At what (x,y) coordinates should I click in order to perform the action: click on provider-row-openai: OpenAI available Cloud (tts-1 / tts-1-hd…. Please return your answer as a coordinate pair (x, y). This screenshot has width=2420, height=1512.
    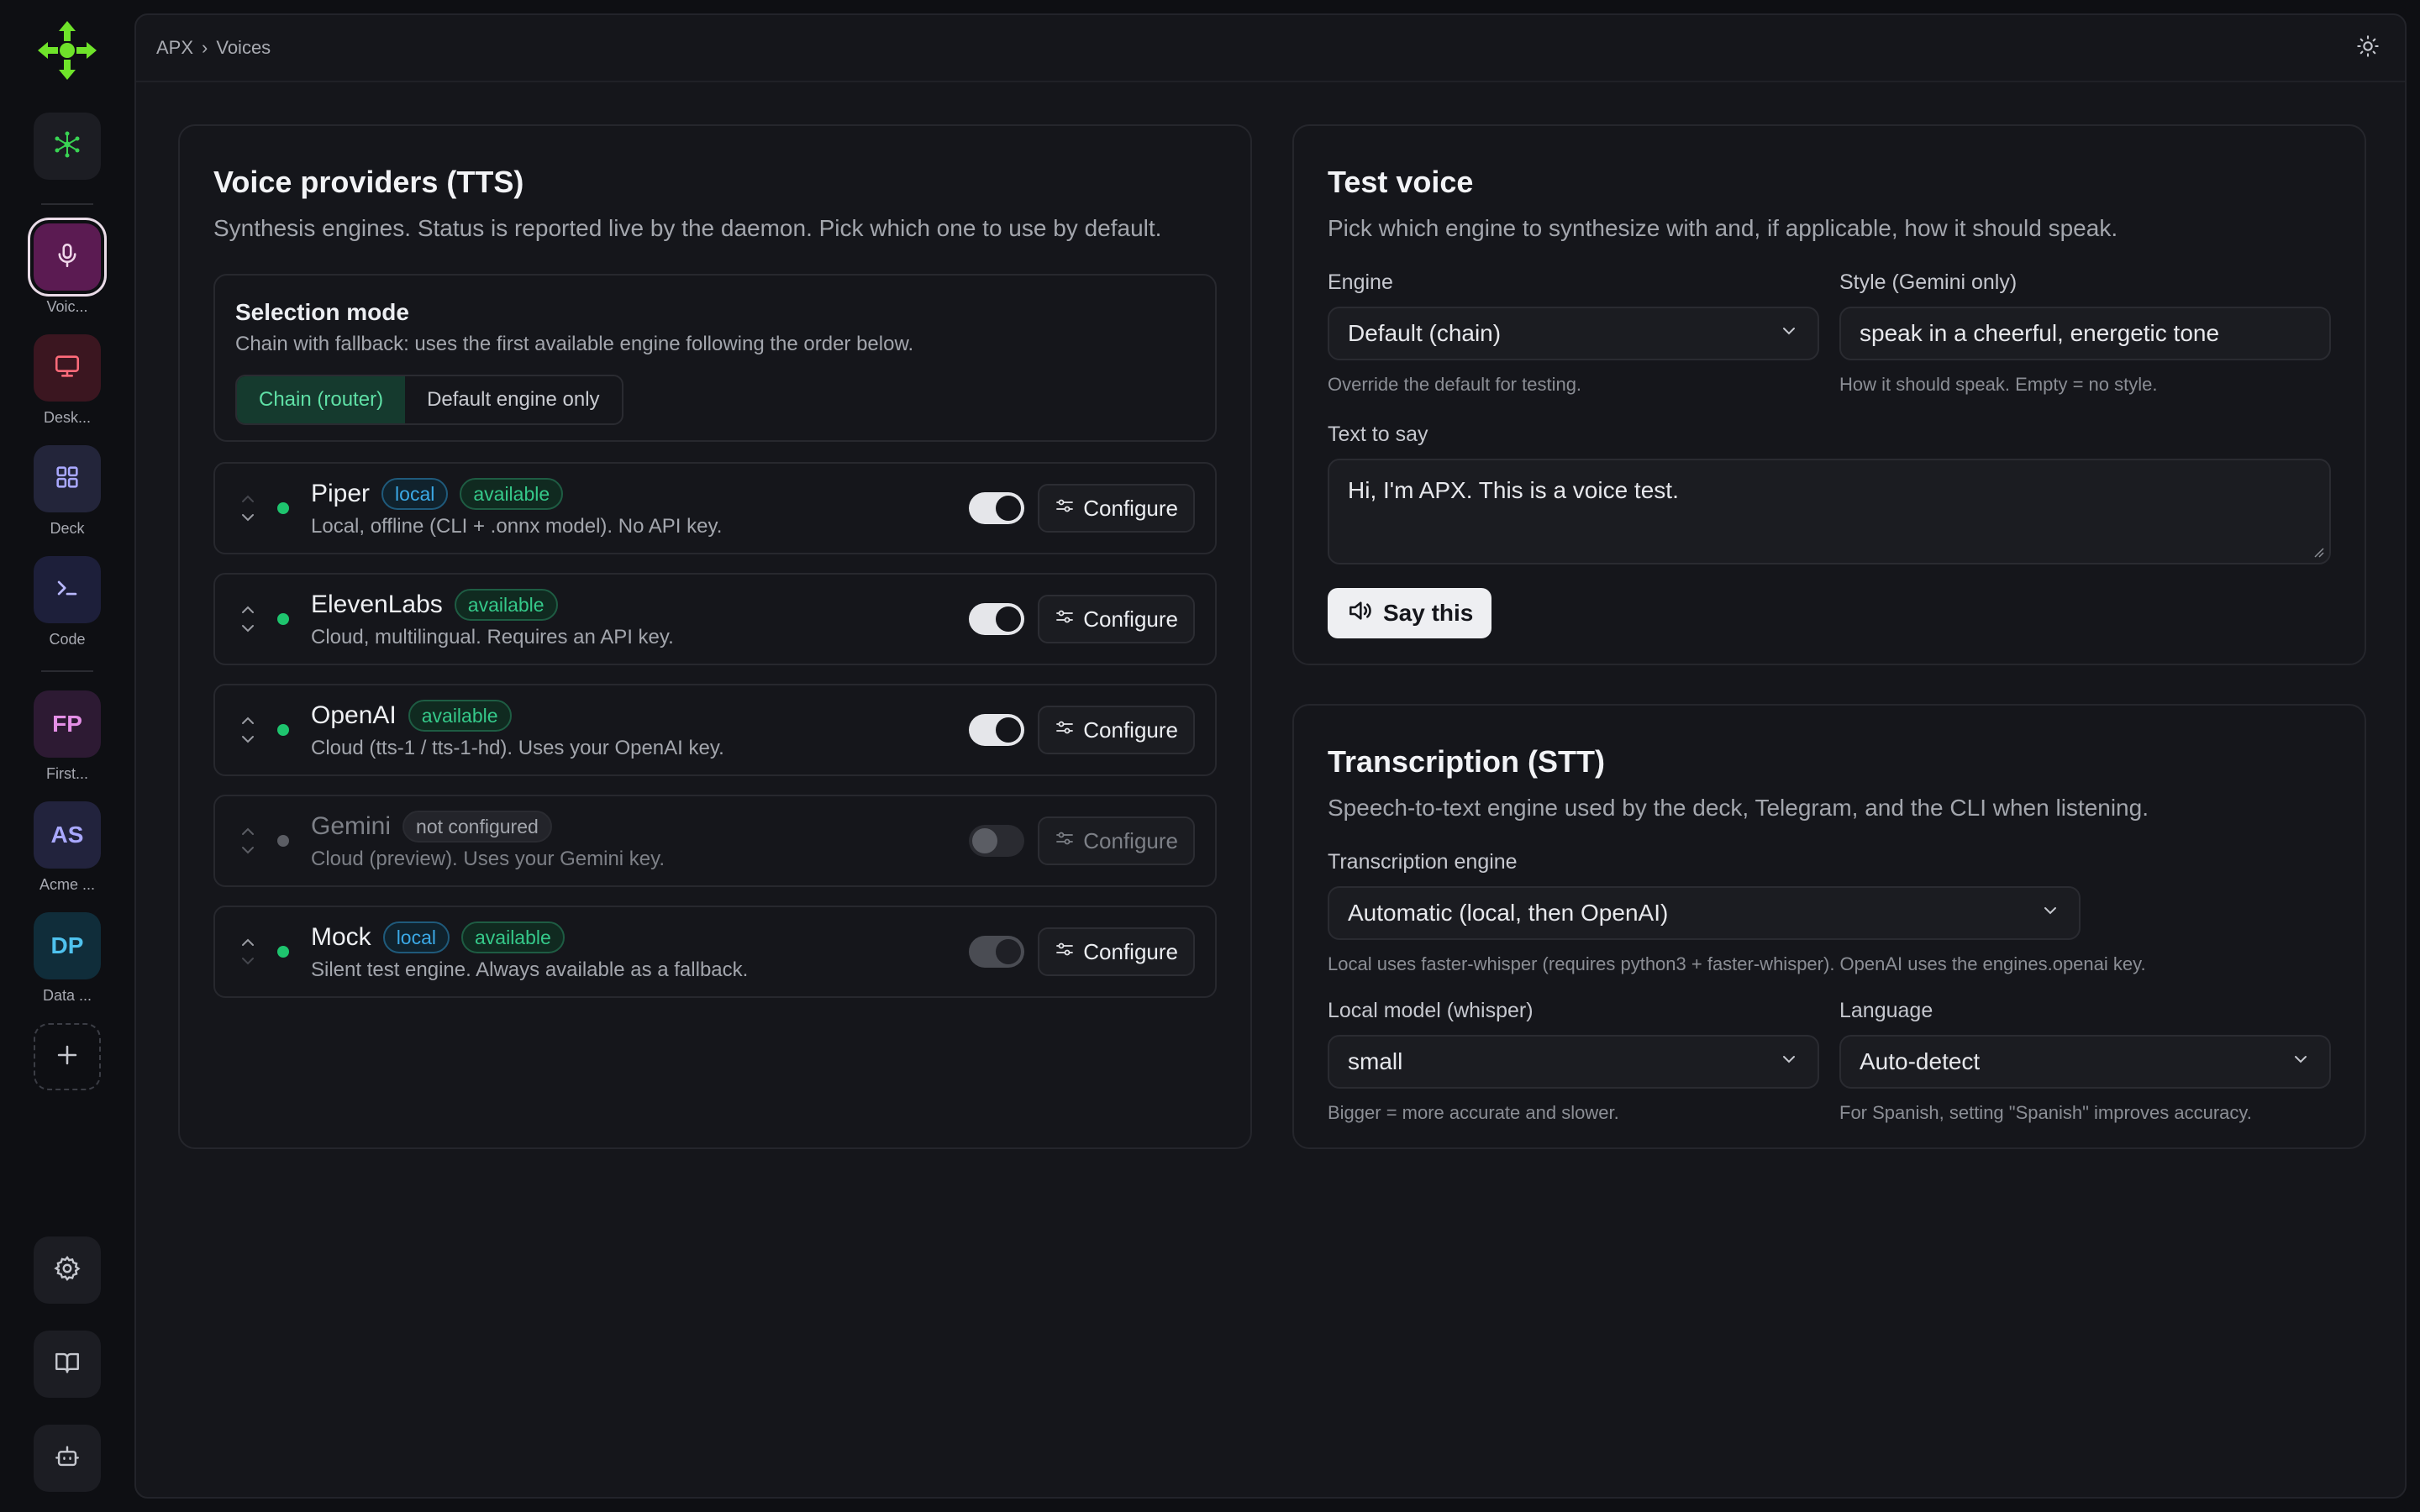
    Looking at the image, I should click on (715, 730).